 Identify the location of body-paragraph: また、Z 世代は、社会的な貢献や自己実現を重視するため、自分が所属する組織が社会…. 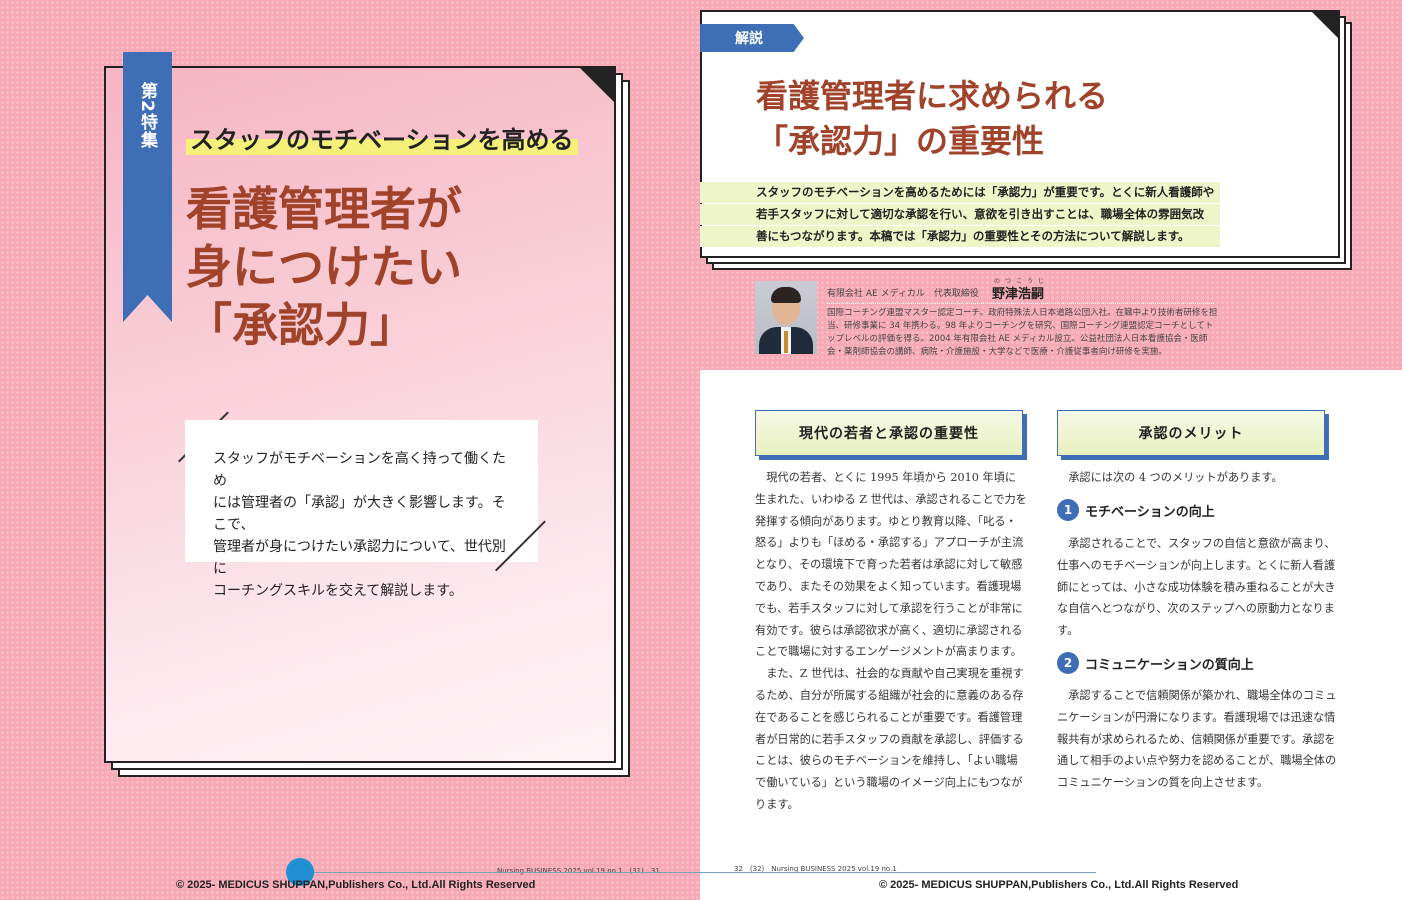
(889, 739).